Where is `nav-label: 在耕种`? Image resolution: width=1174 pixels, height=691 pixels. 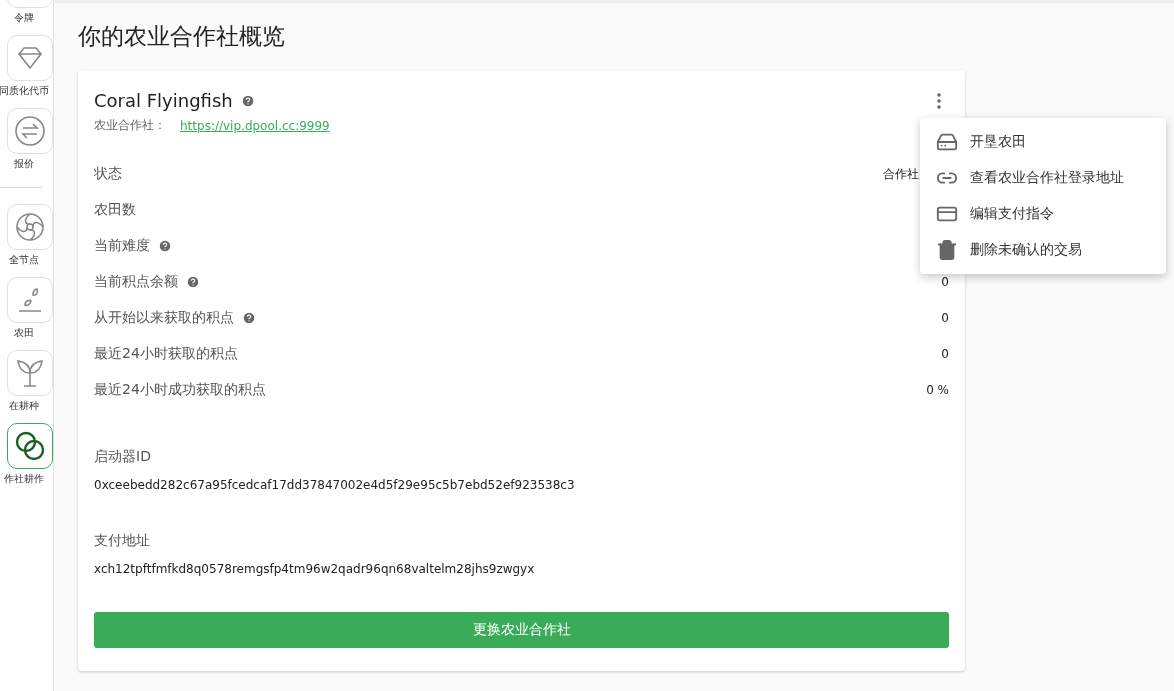
nav-label: 在耕种 is located at coordinates (24, 406).